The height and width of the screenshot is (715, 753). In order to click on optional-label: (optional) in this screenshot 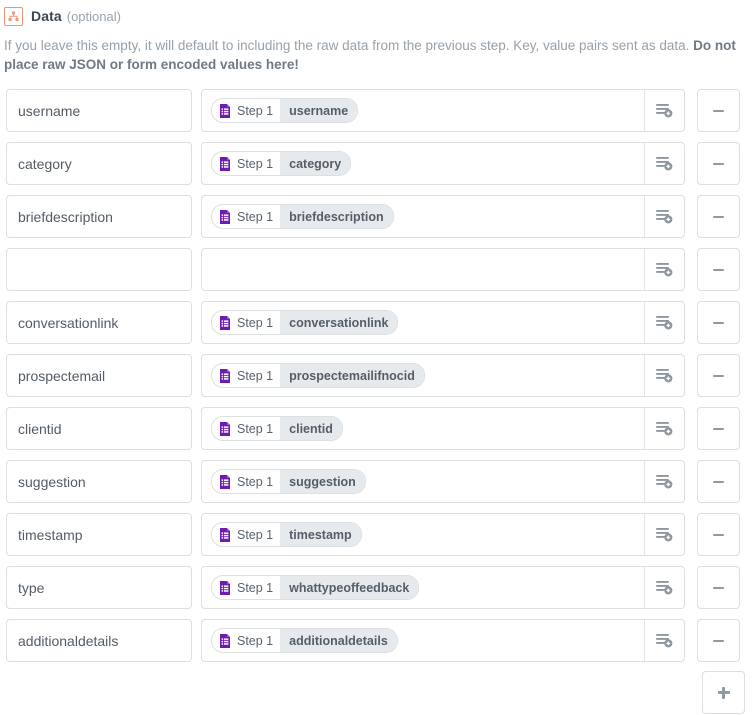, I will do `click(93, 16)`.